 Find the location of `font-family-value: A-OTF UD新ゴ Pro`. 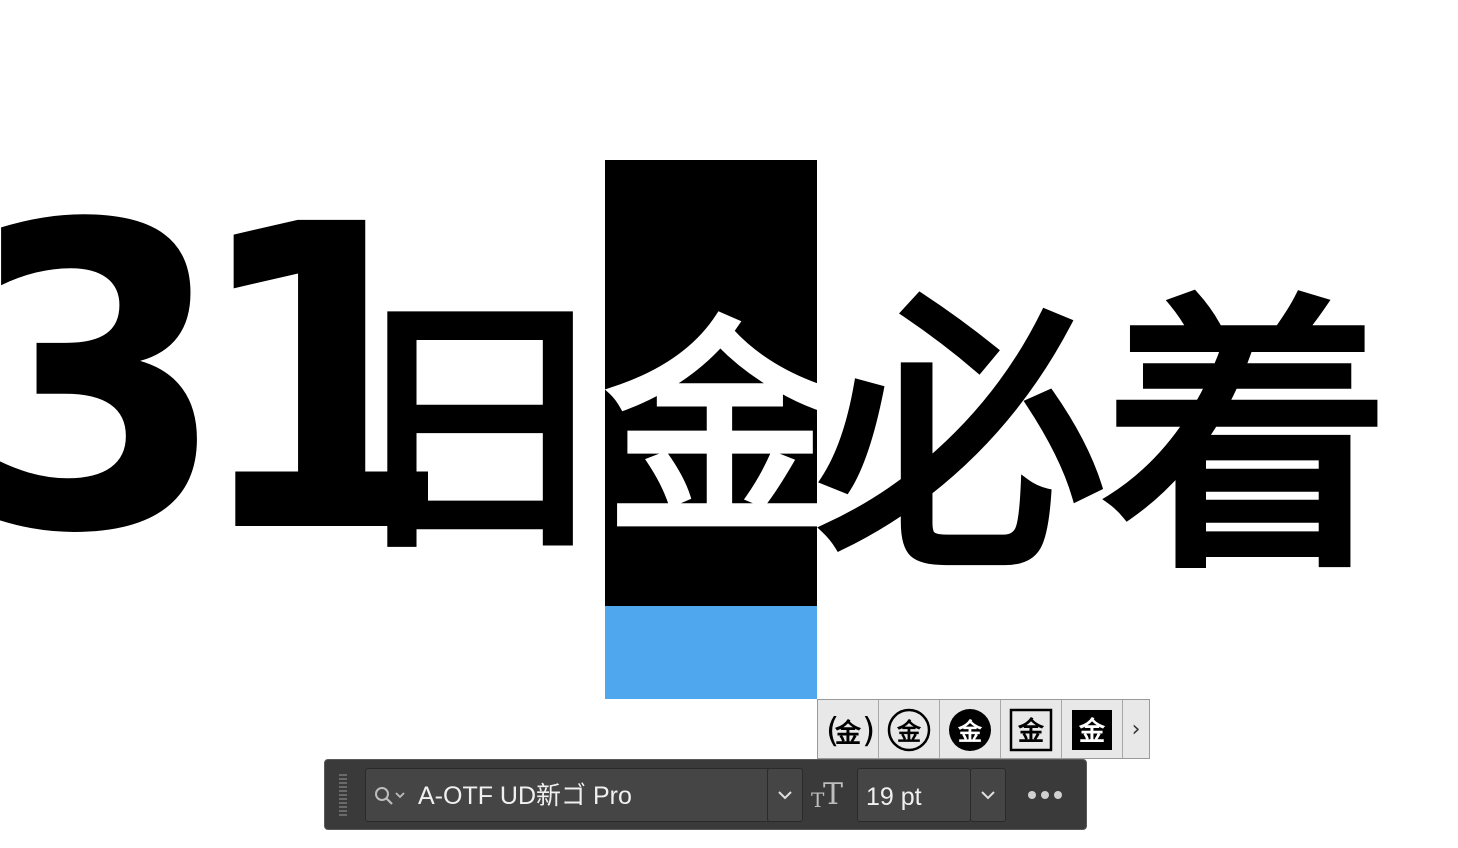

font-family-value: A-OTF UD新ゴ Pro is located at coordinates (525, 796).